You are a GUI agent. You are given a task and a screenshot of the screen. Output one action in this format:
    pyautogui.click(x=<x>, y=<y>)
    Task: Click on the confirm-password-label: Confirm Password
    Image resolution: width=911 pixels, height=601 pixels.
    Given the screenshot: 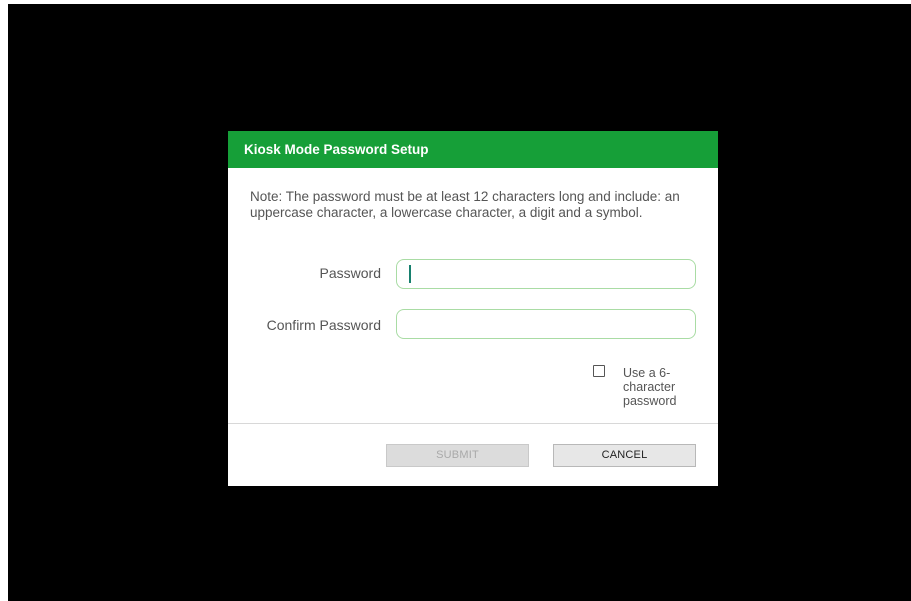 What is the action you would take?
    pyautogui.click(x=323, y=325)
    